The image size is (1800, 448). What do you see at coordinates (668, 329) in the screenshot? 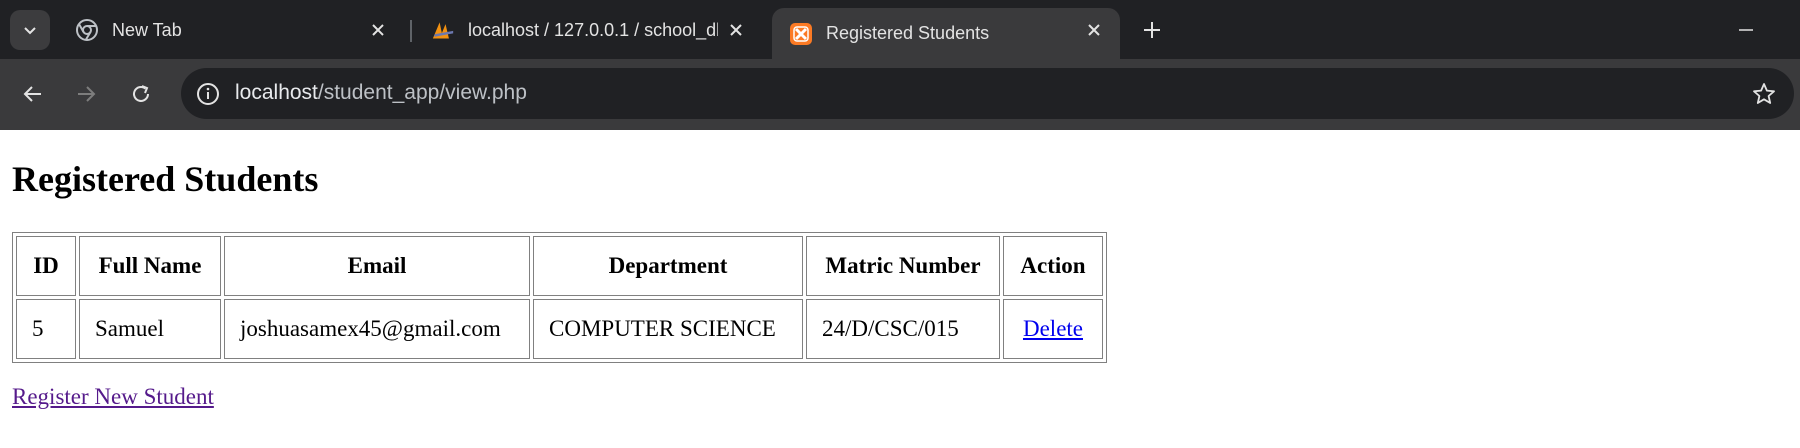
I see `cell-department: COMPUTER SCIENCE` at bounding box center [668, 329].